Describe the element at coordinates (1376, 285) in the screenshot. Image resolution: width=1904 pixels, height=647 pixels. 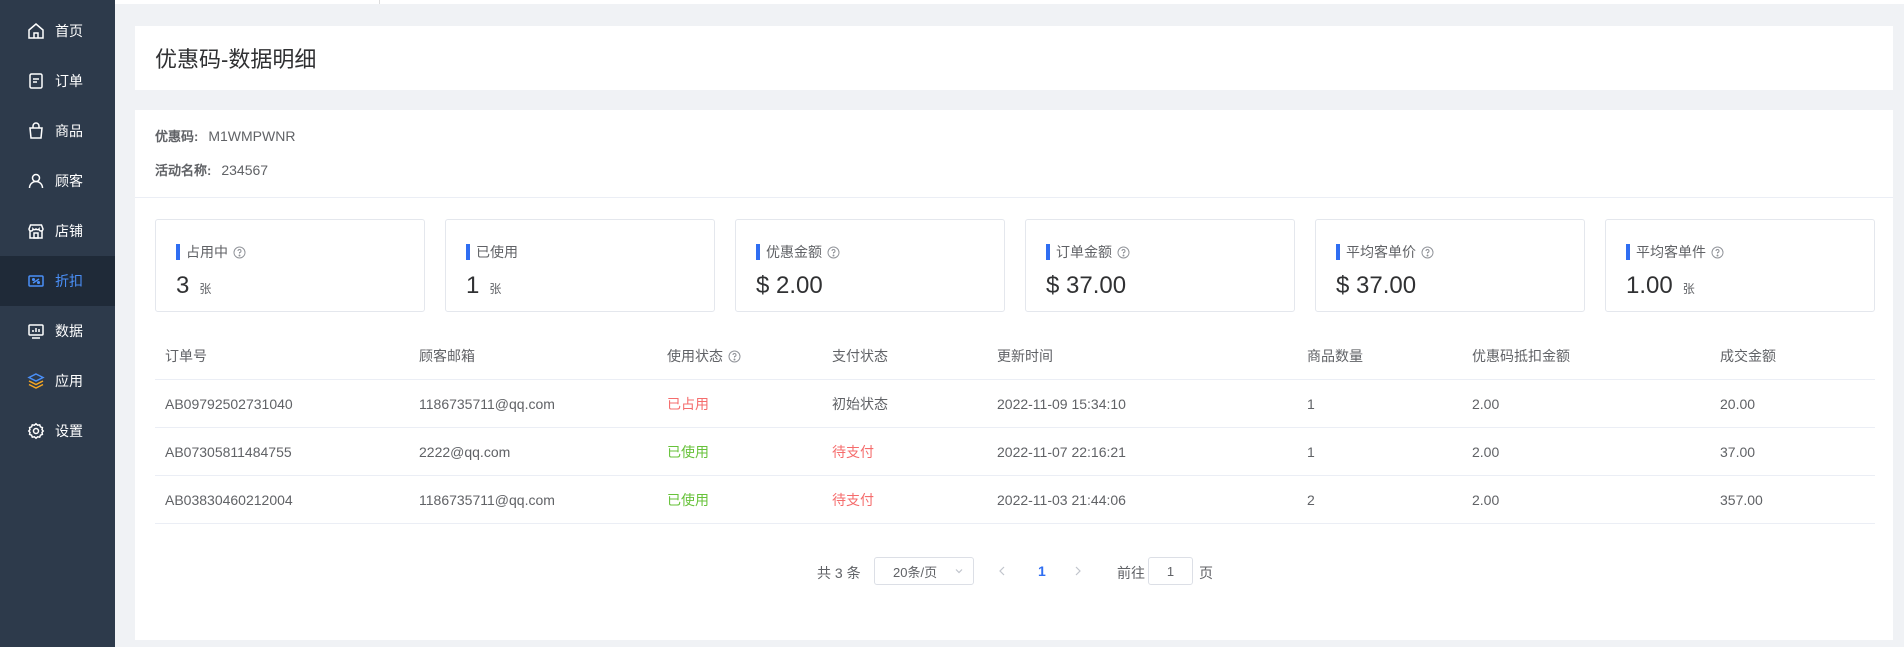
I see `stat-value: $ 37.00` at that location.